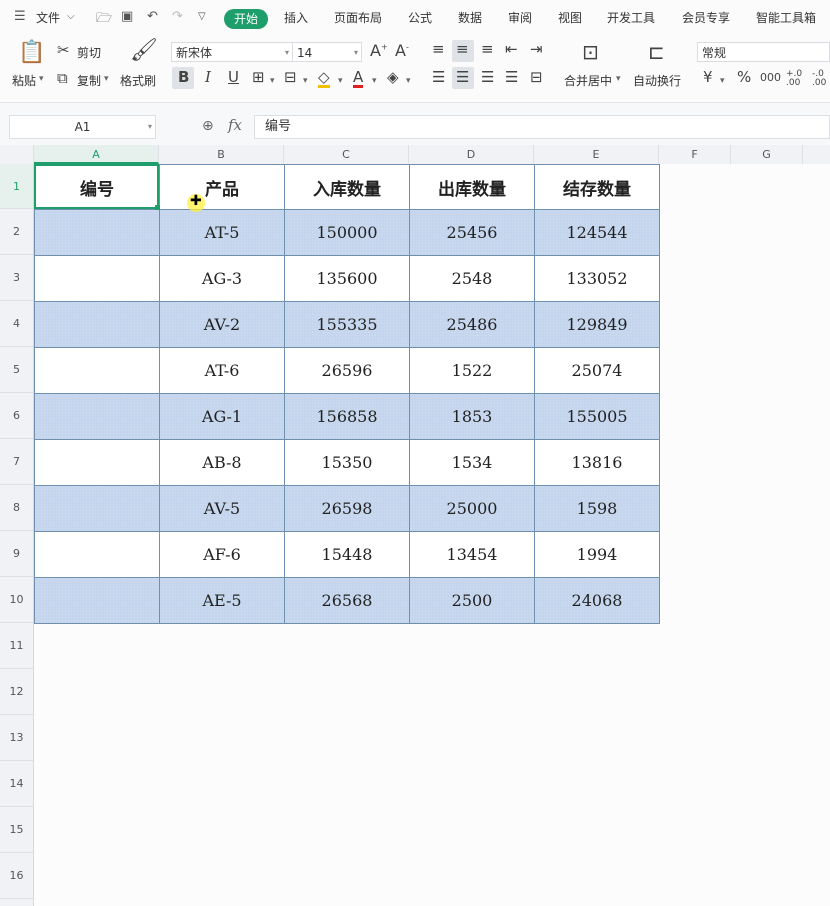 This screenshot has height=906, width=830. What do you see at coordinates (597, 232) in the screenshot?
I see `table-cell: 124544` at bounding box center [597, 232].